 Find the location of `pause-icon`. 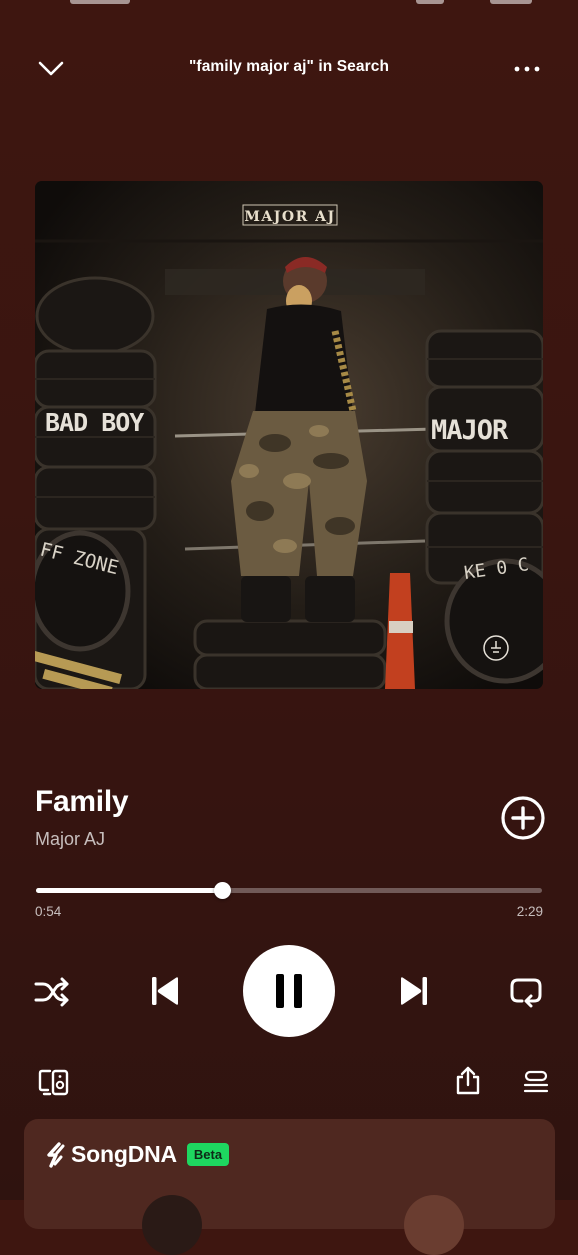

pause-icon is located at coordinates (289, 991).